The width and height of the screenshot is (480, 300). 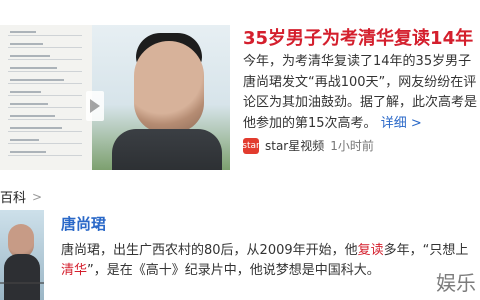 What do you see at coordinates (401, 123) in the screenshot?
I see `details-link: 详细 >` at bounding box center [401, 123].